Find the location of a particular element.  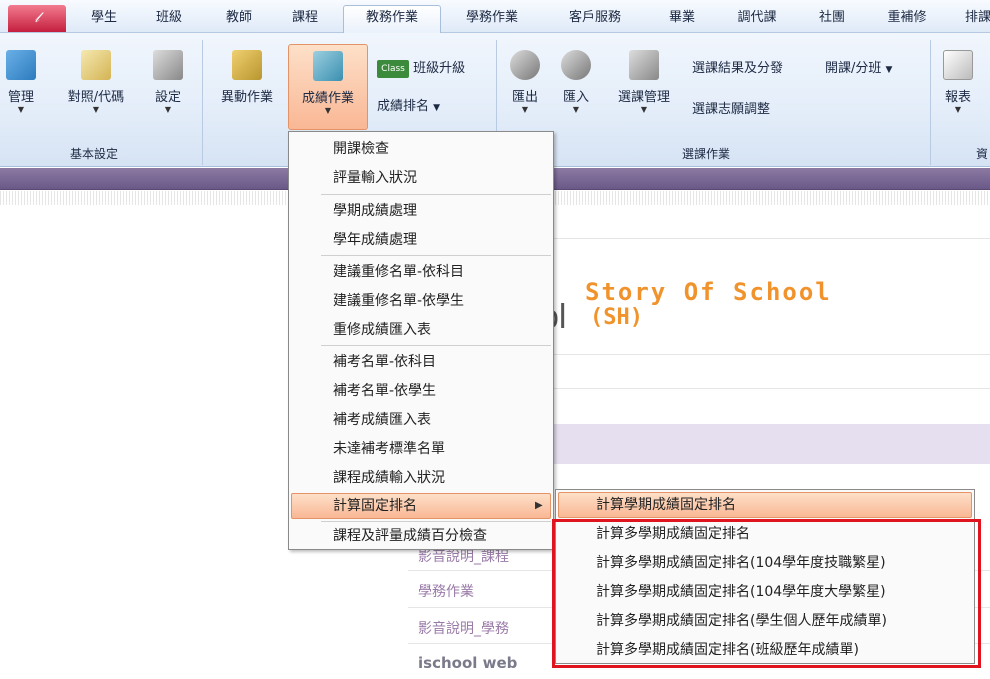

tab-customer-service: 客戶服務 is located at coordinates (595, 20).